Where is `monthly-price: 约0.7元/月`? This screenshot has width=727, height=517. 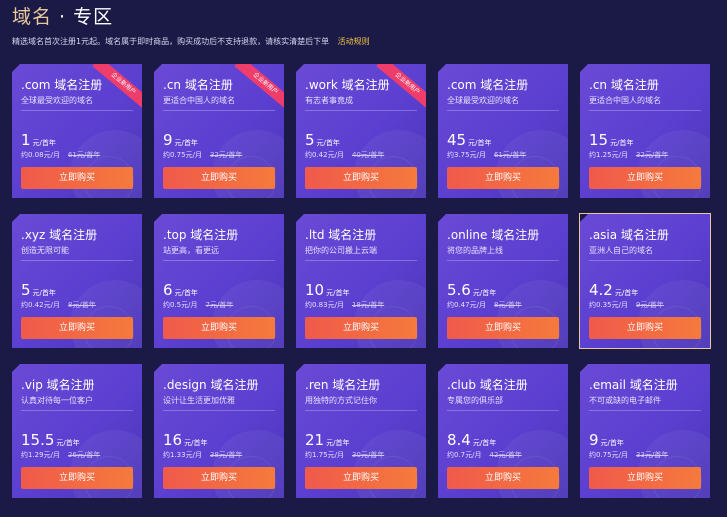
monthly-price: 约0.7元/月 is located at coordinates (464, 455).